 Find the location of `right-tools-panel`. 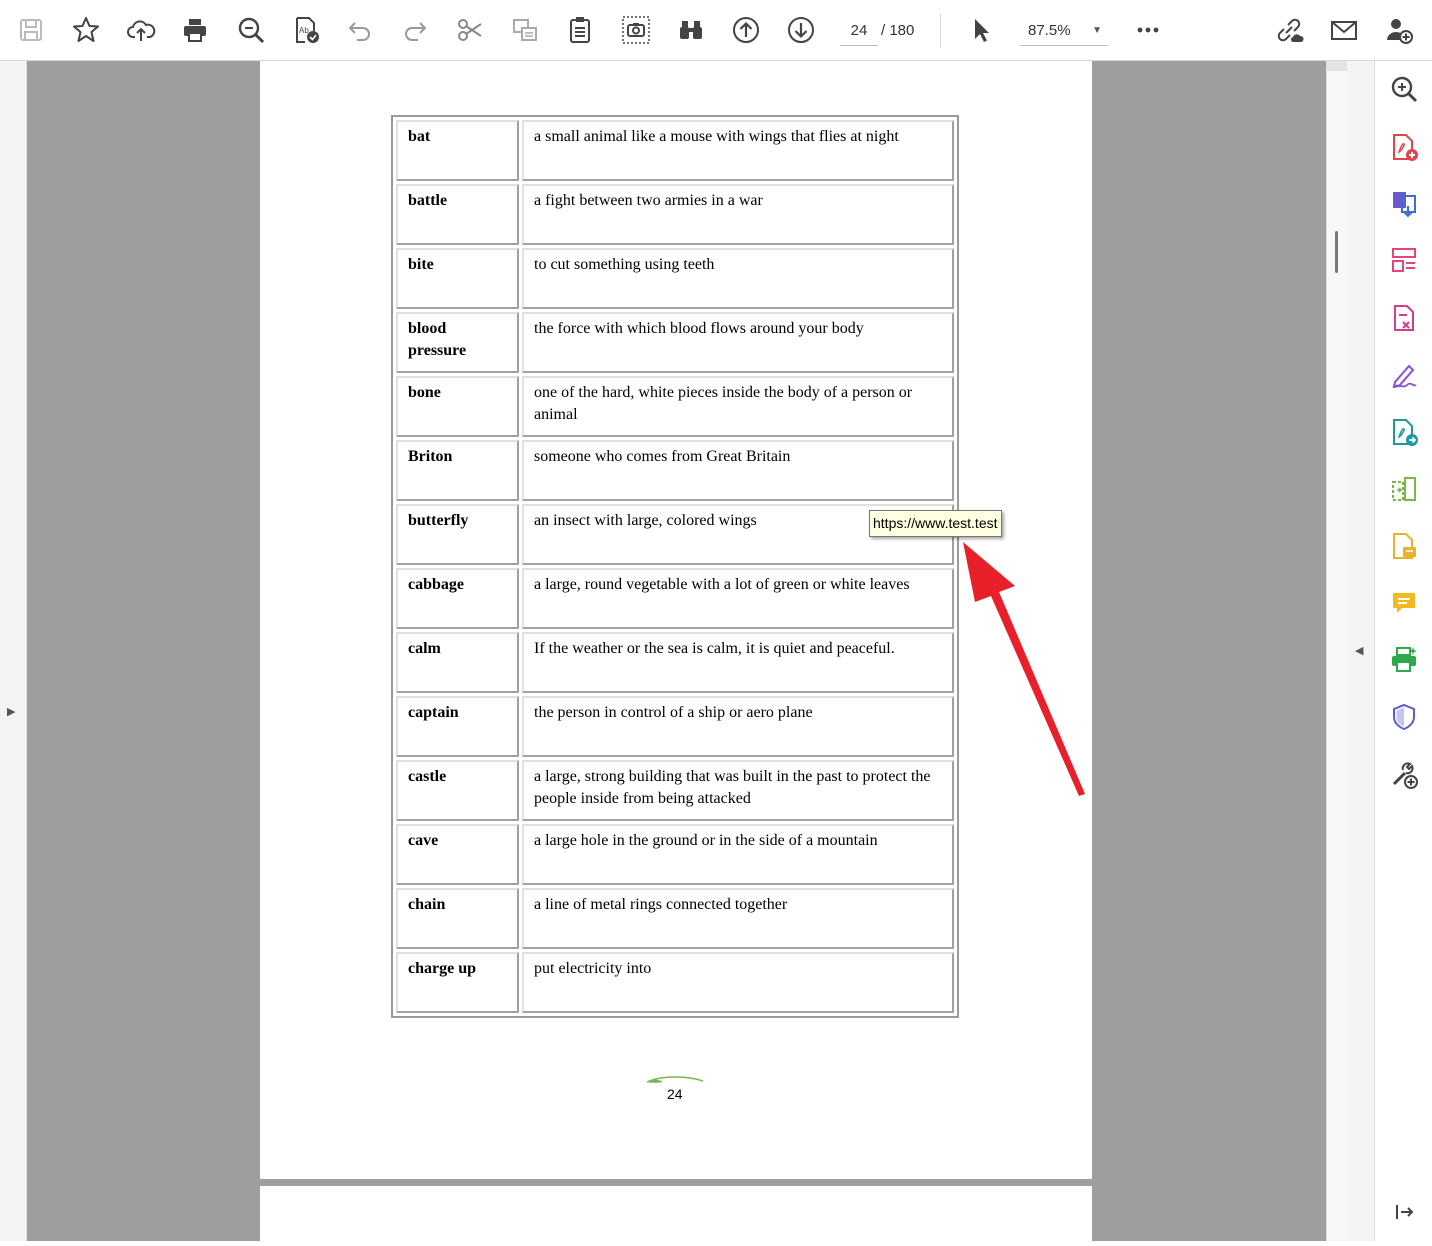

right-tools-panel is located at coordinates (1403, 651).